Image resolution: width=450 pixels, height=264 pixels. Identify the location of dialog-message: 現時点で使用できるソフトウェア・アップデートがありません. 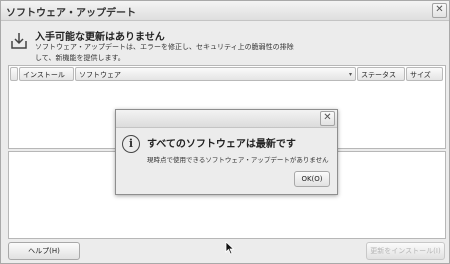
(238, 160).